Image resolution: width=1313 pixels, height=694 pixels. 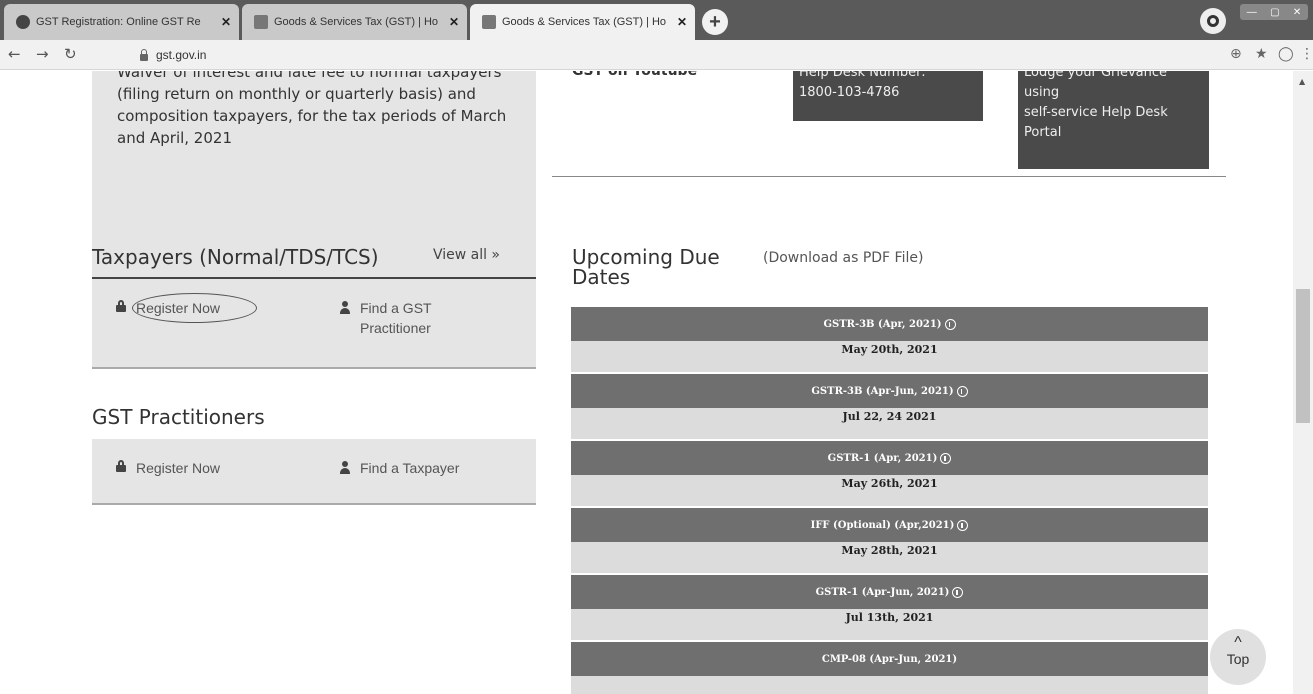 I want to click on back-icon: ←, so click(x=14, y=54).